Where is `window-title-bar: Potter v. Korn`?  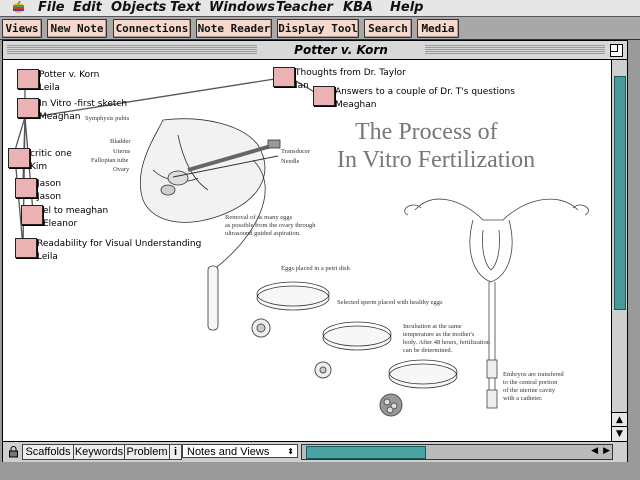 window-title-bar: Potter v. Korn is located at coordinates (315, 50).